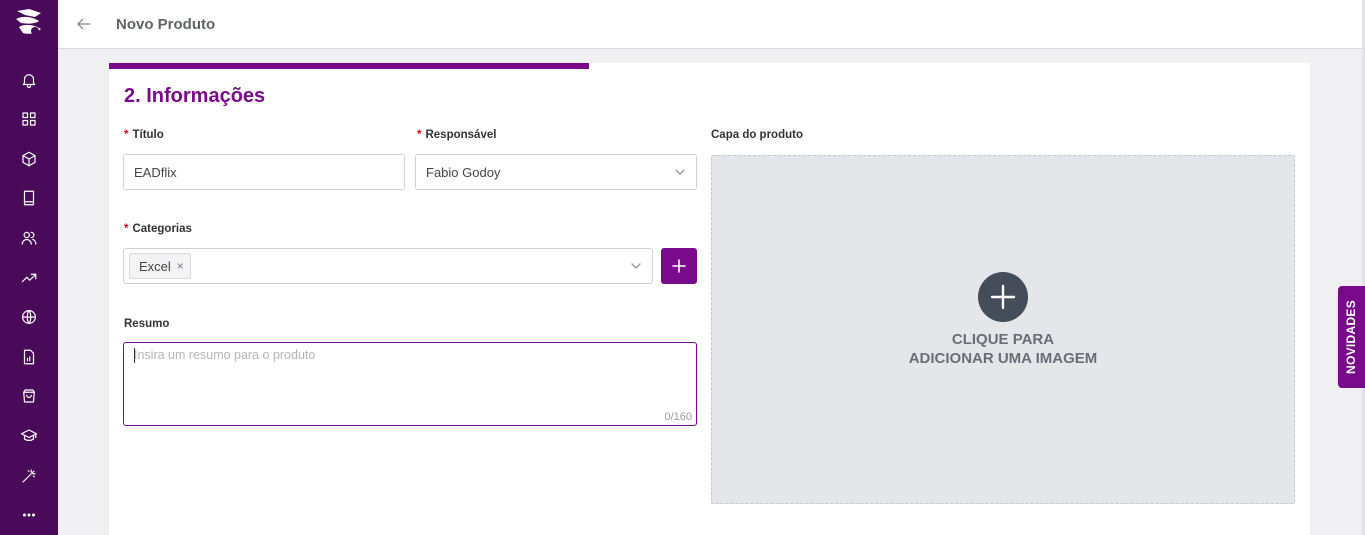 The image size is (1365, 535). I want to click on categorias-label-text: Categorias, so click(162, 229).